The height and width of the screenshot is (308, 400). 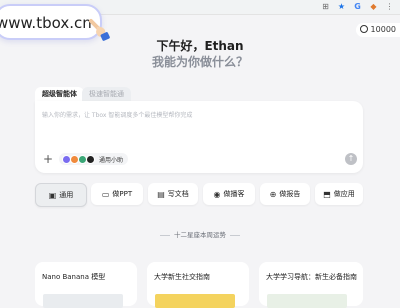 What do you see at coordinates (199, 62) in the screenshot?
I see `greeting-subtitle: 我能为你做什么？` at bounding box center [199, 62].